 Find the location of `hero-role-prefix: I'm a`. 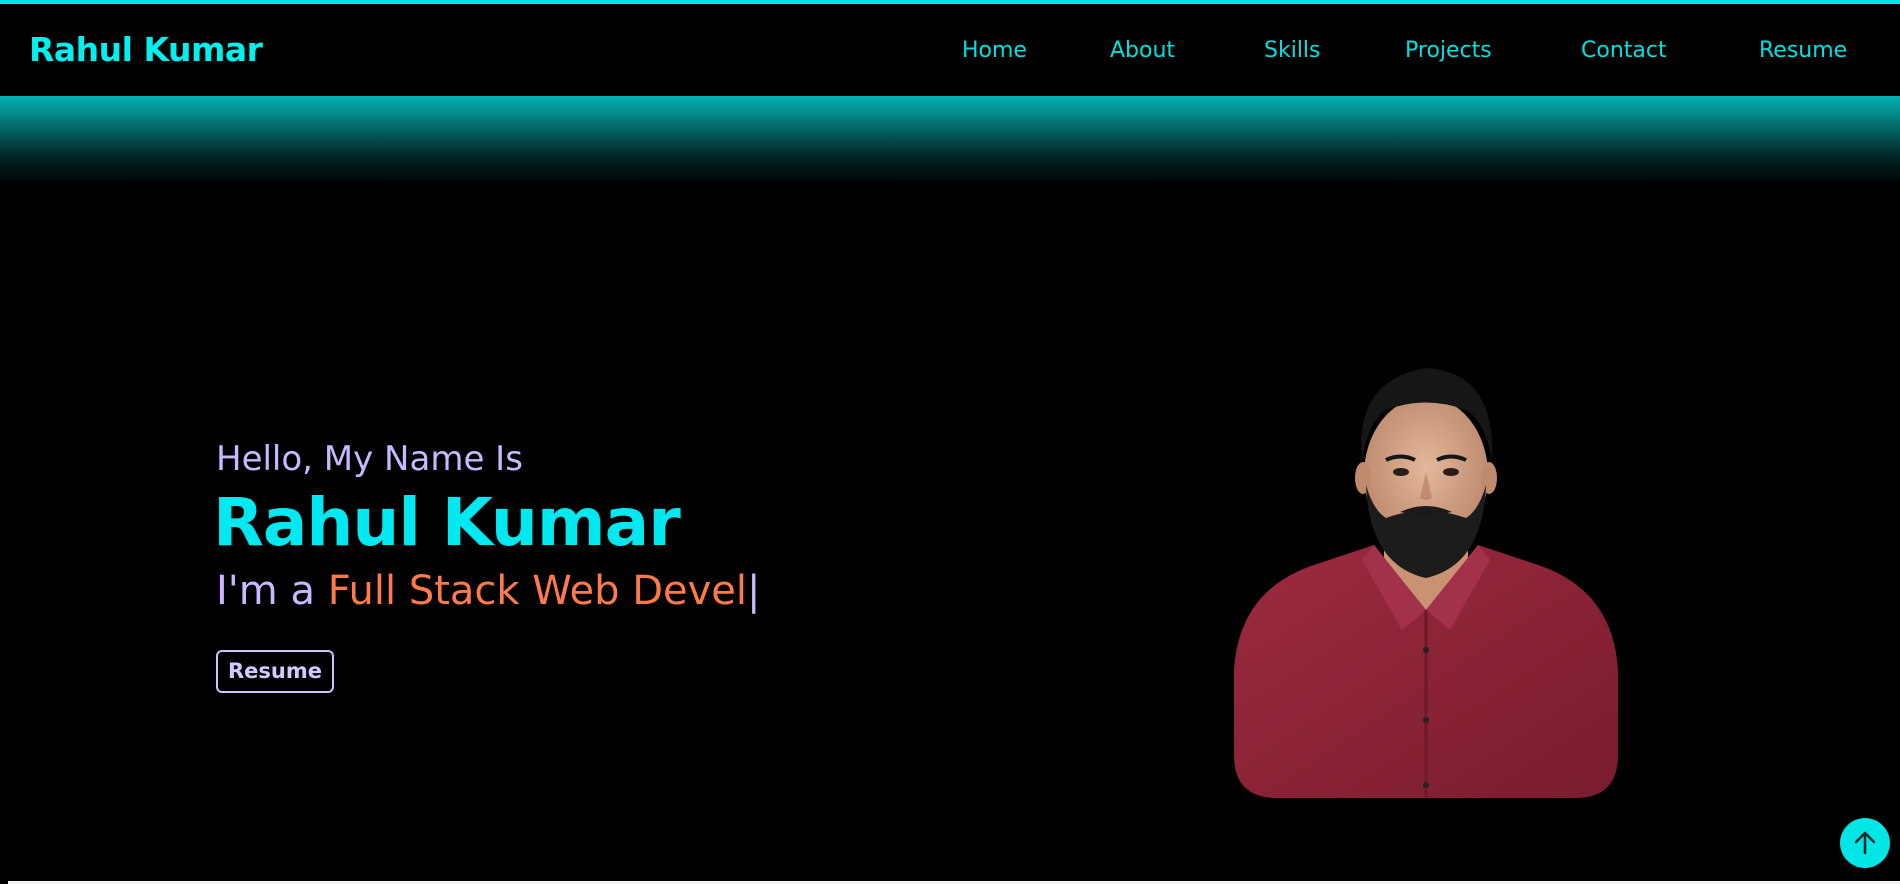

hero-role-prefix: I'm a is located at coordinates (272, 591).